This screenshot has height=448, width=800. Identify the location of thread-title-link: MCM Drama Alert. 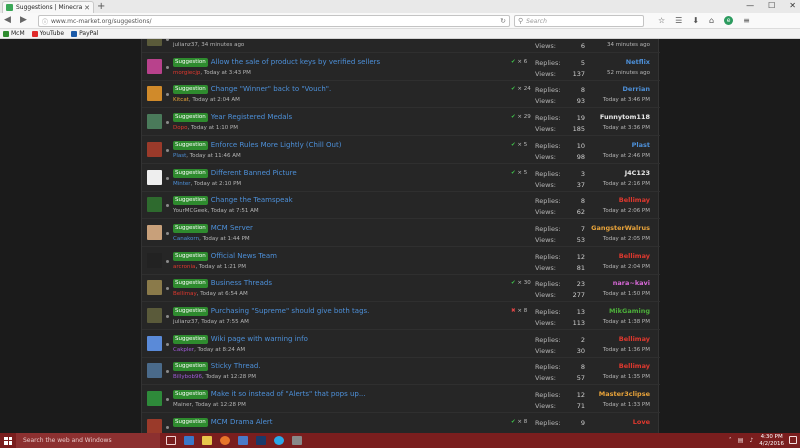
(242, 422).